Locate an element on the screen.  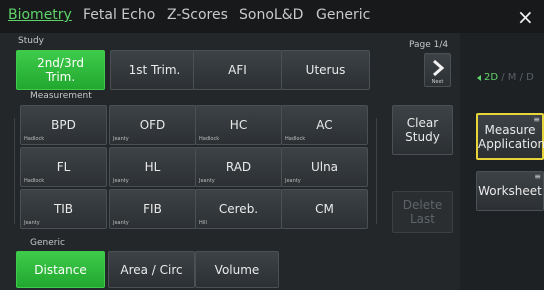
generic-distance-label: Distance is located at coordinates (60, 269).